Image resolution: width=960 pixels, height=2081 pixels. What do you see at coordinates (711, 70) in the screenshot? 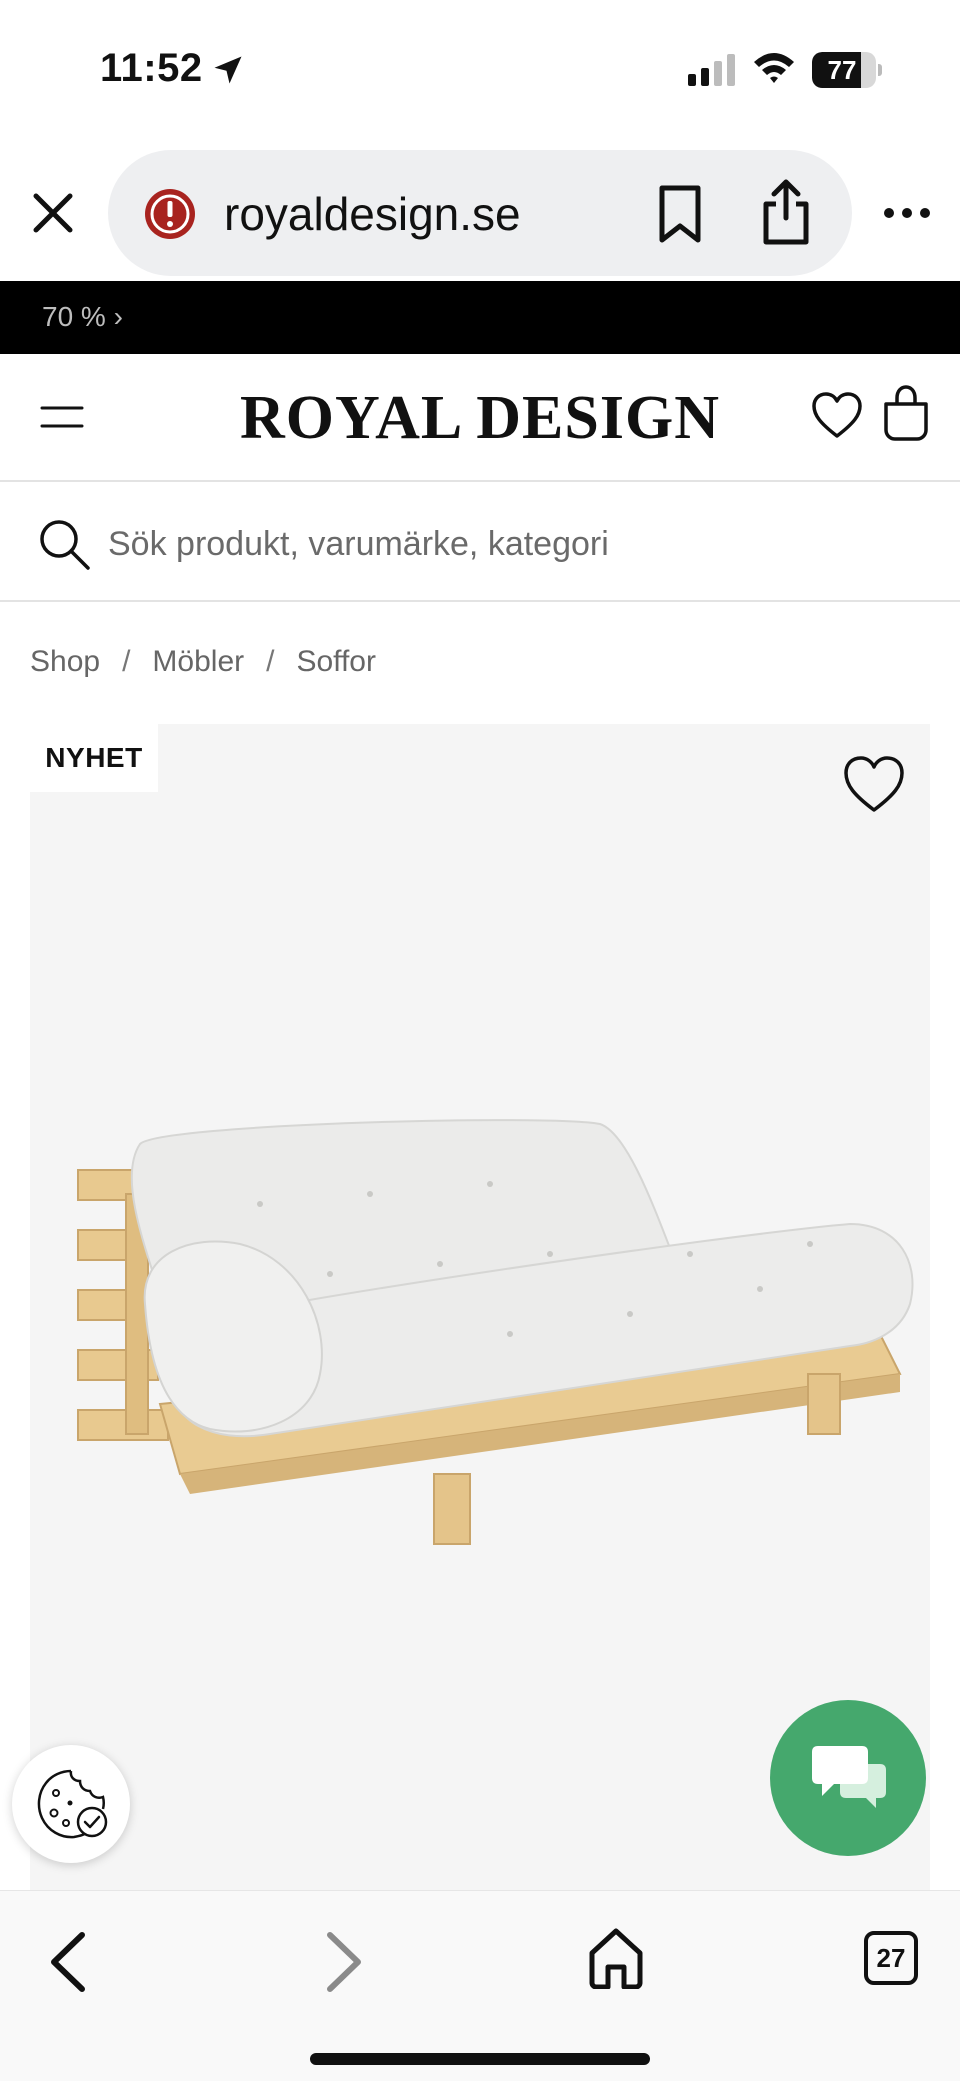
I see `cell-signal-icon` at bounding box center [711, 70].